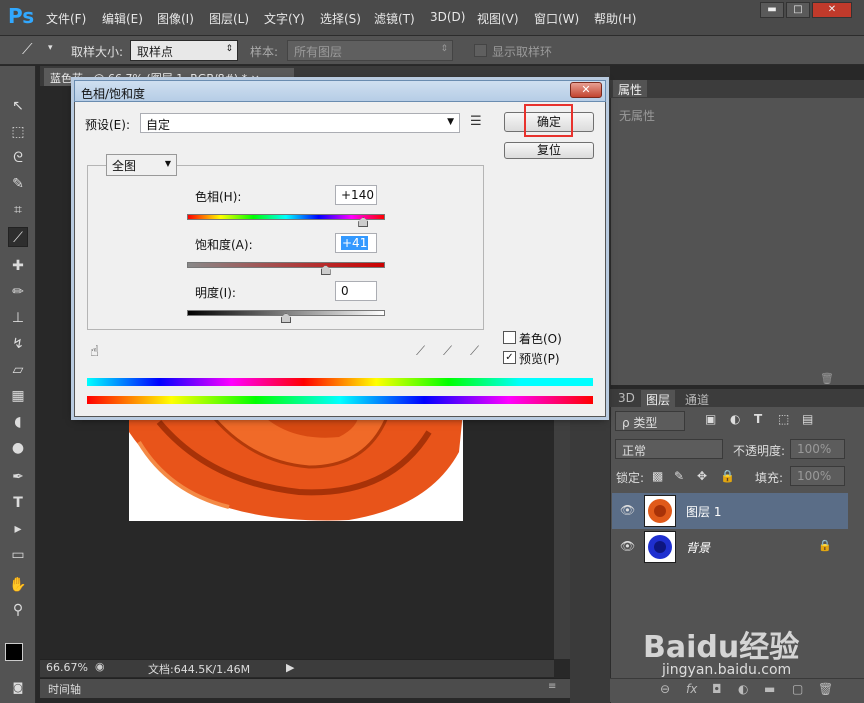 This screenshot has width=864, height=703. Describe the element at coordinates (817, 449) in the screenshot. I see `opacity-input: 100%` at that location.